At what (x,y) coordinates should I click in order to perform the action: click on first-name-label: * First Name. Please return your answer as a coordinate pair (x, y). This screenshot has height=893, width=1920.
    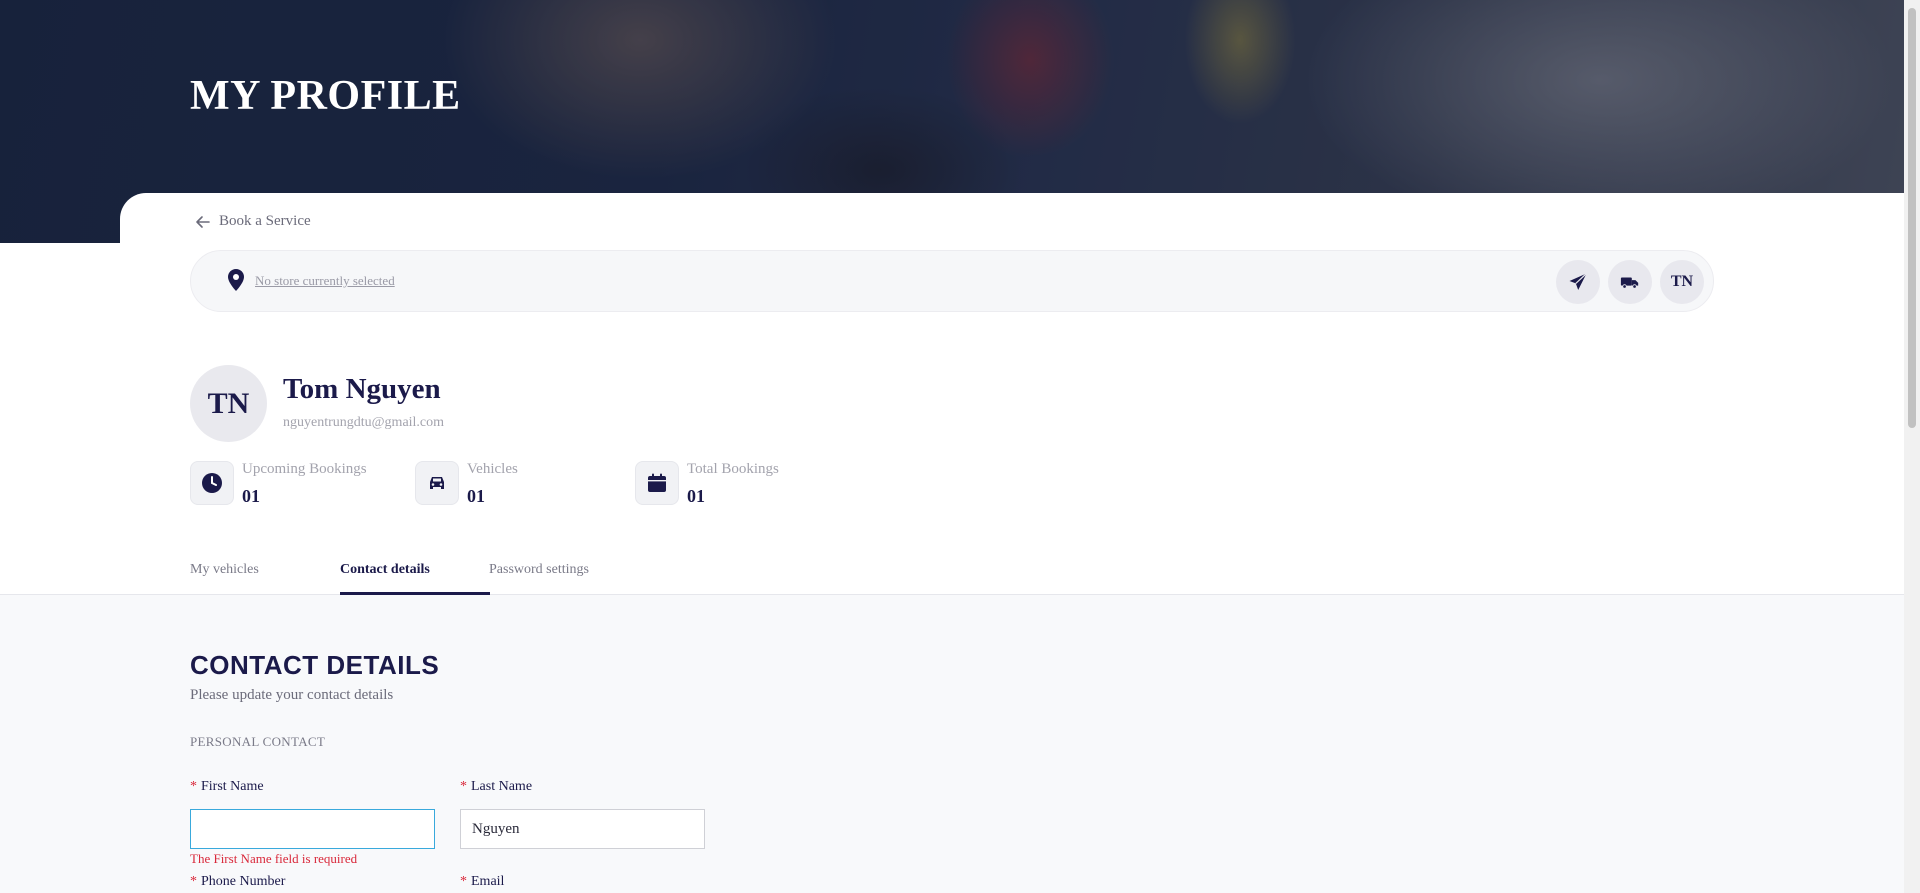
    Looking at the image, I should click on (227, 786).